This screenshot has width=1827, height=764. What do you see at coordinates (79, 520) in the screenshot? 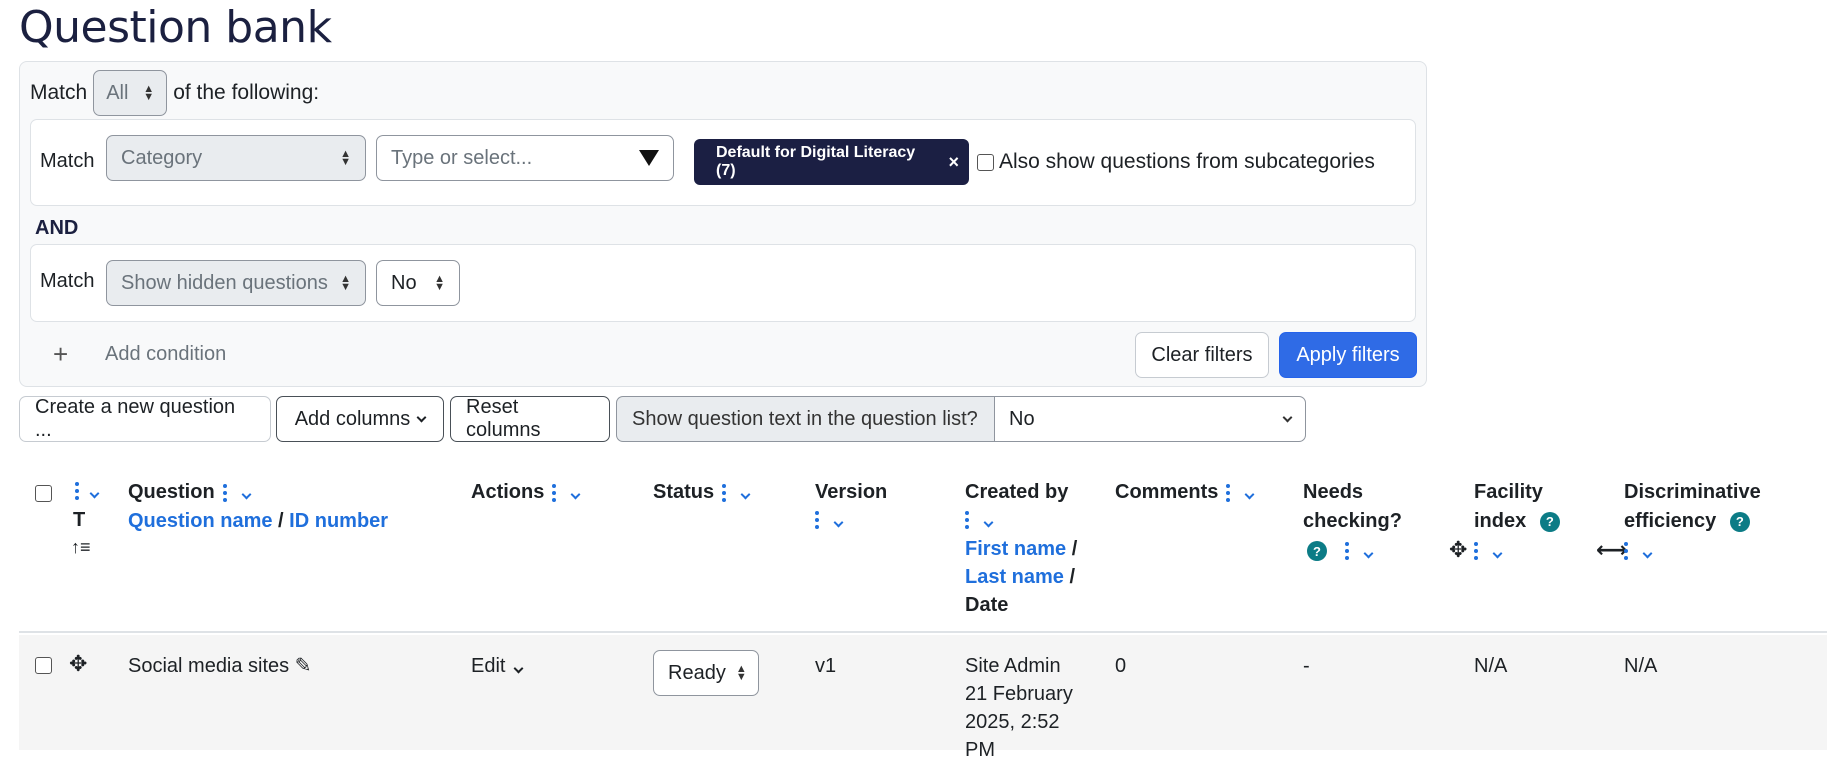
I see `type-sort-link: T` at bounding box center [79, 520].